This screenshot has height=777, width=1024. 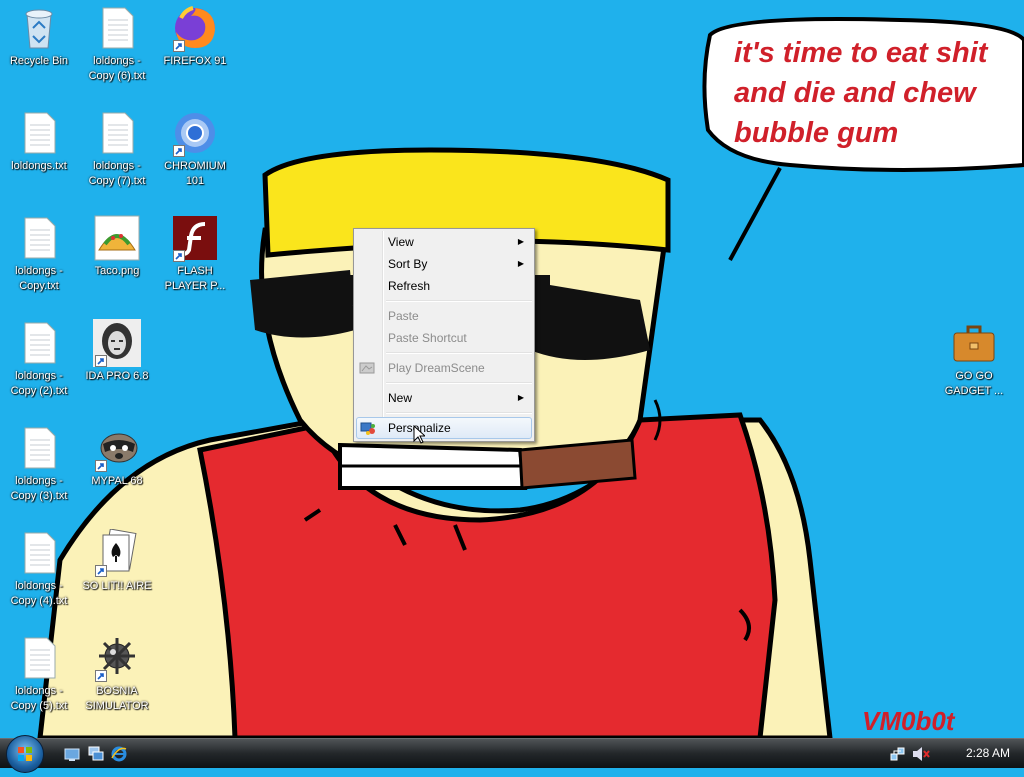 What do you see at coordinates (39, 278) in the screenshot?
I see `icon-label: loldongs - Copy.txt` at bounding box center [39, 278].